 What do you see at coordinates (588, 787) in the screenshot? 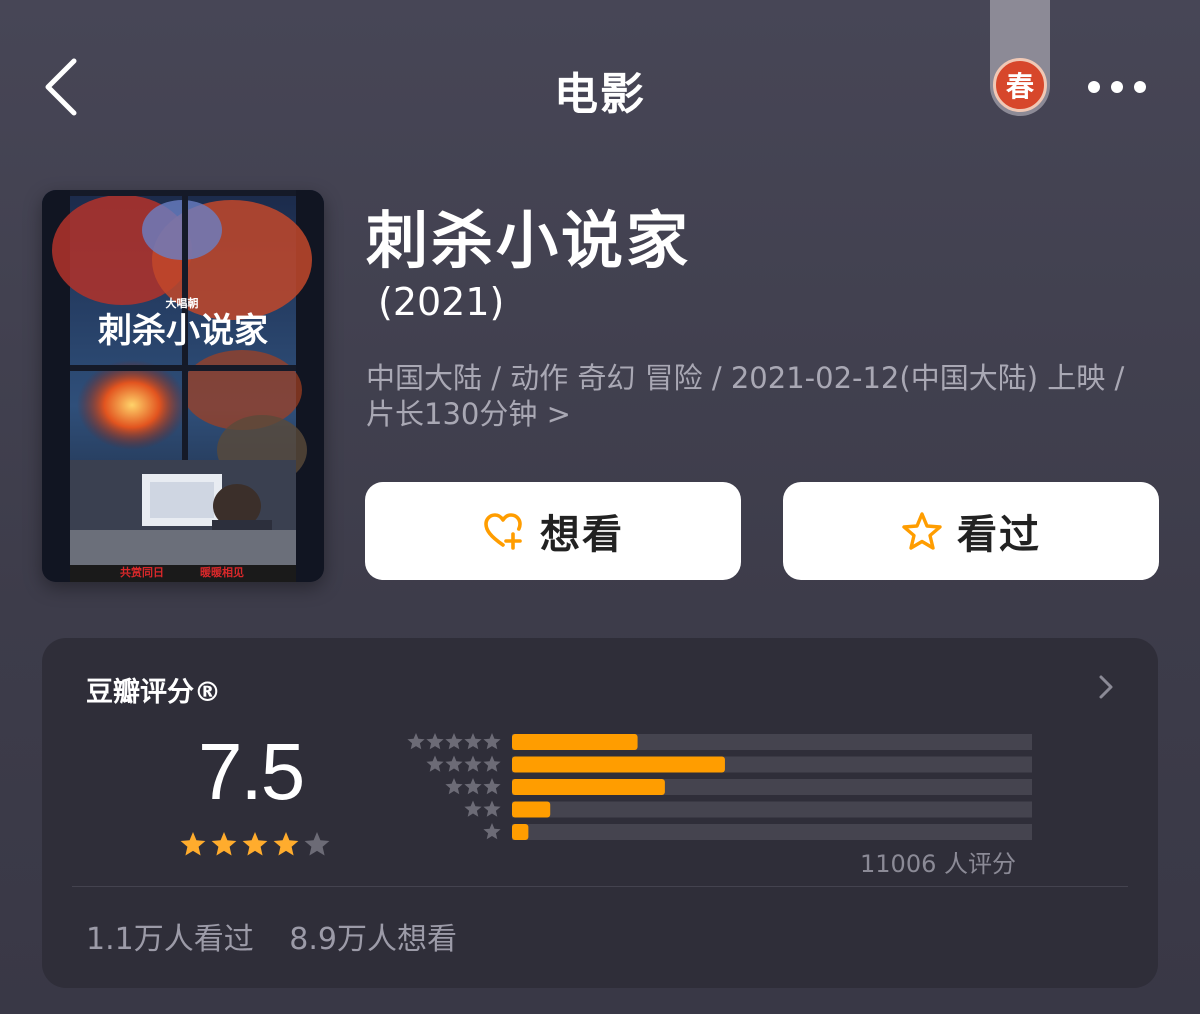
I see `distribution-bar-3-star` at bounding box center [588, 787].